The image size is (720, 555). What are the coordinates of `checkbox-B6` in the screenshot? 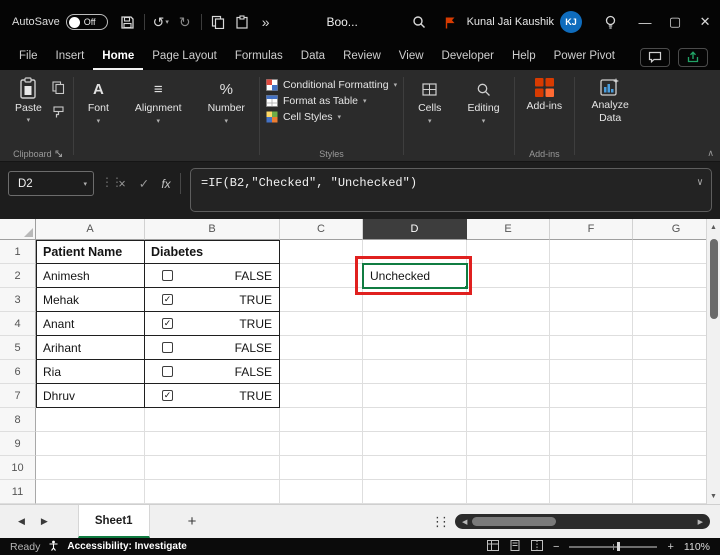 It's located at (167, 371).